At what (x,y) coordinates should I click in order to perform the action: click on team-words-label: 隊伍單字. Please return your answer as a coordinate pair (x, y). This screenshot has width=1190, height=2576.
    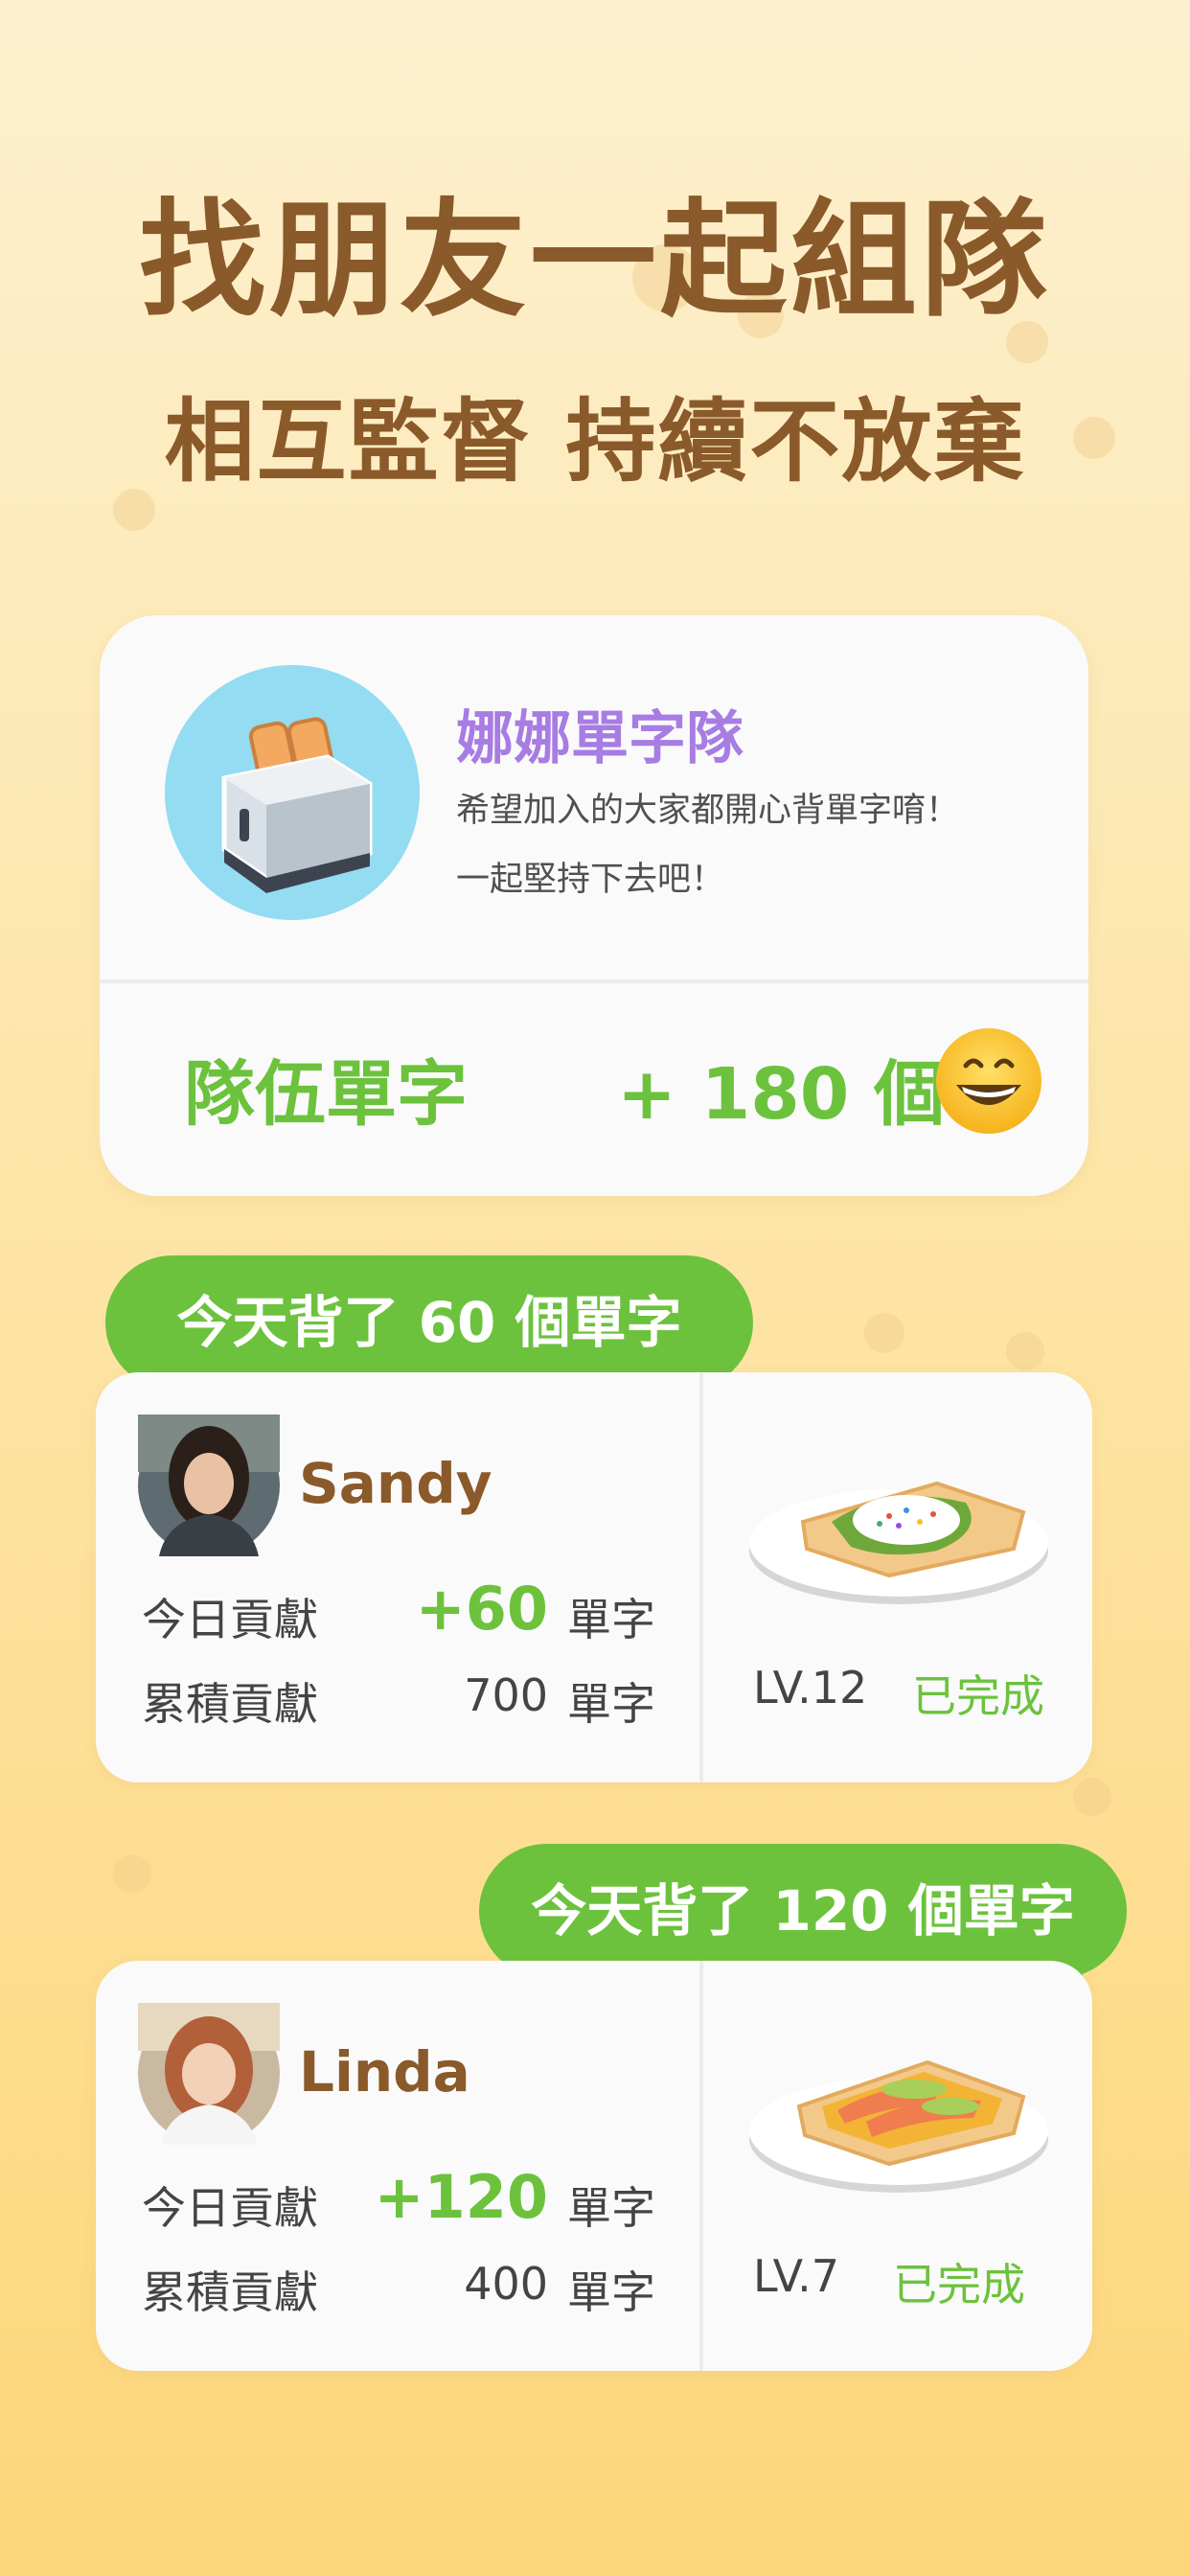
    Looking at the image, I should click on (326, 1094).